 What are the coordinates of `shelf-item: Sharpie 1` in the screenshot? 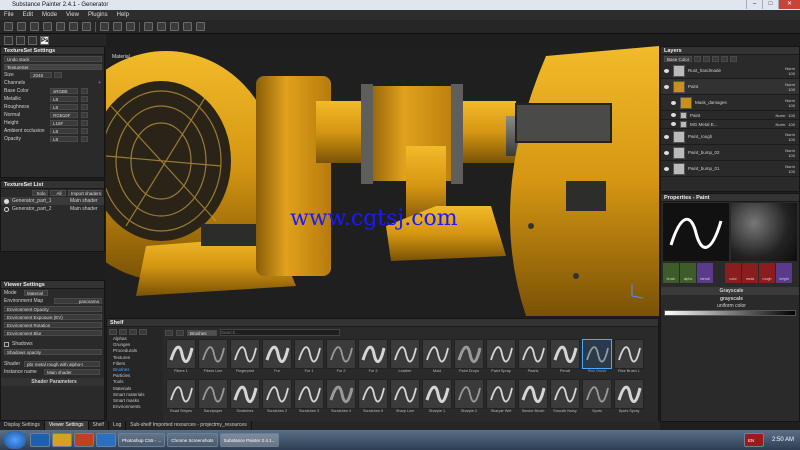 It's located at (437, 396).